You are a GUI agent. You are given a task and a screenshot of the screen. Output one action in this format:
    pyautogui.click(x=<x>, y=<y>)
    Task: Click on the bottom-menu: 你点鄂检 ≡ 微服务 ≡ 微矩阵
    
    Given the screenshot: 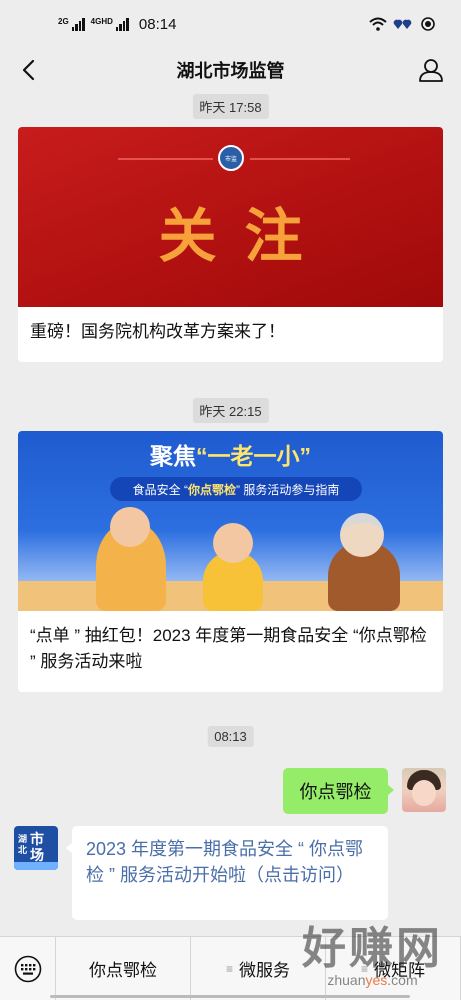 What is the action you would take?
    pyautogui.click(x=230, y=968)
    